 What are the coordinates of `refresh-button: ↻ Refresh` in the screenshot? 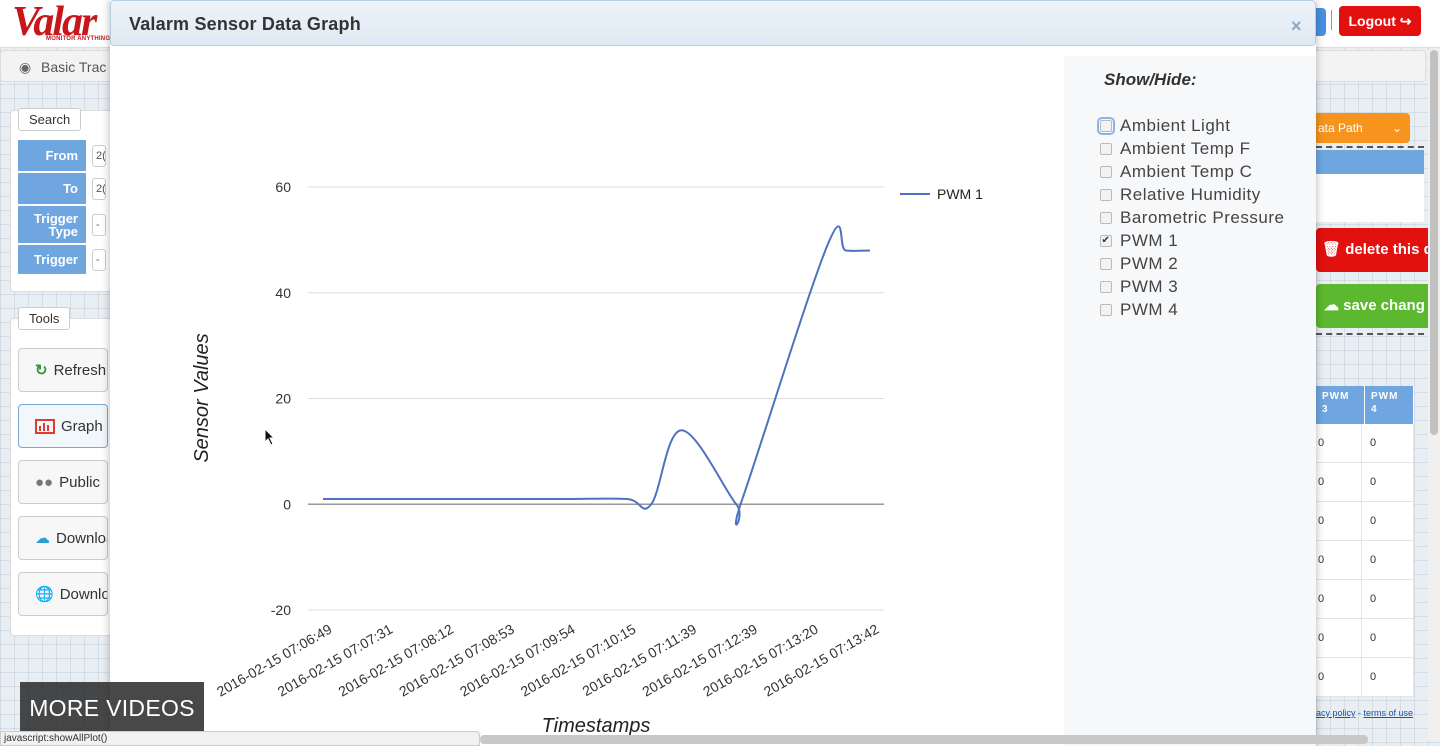 It's located at (63, 370).